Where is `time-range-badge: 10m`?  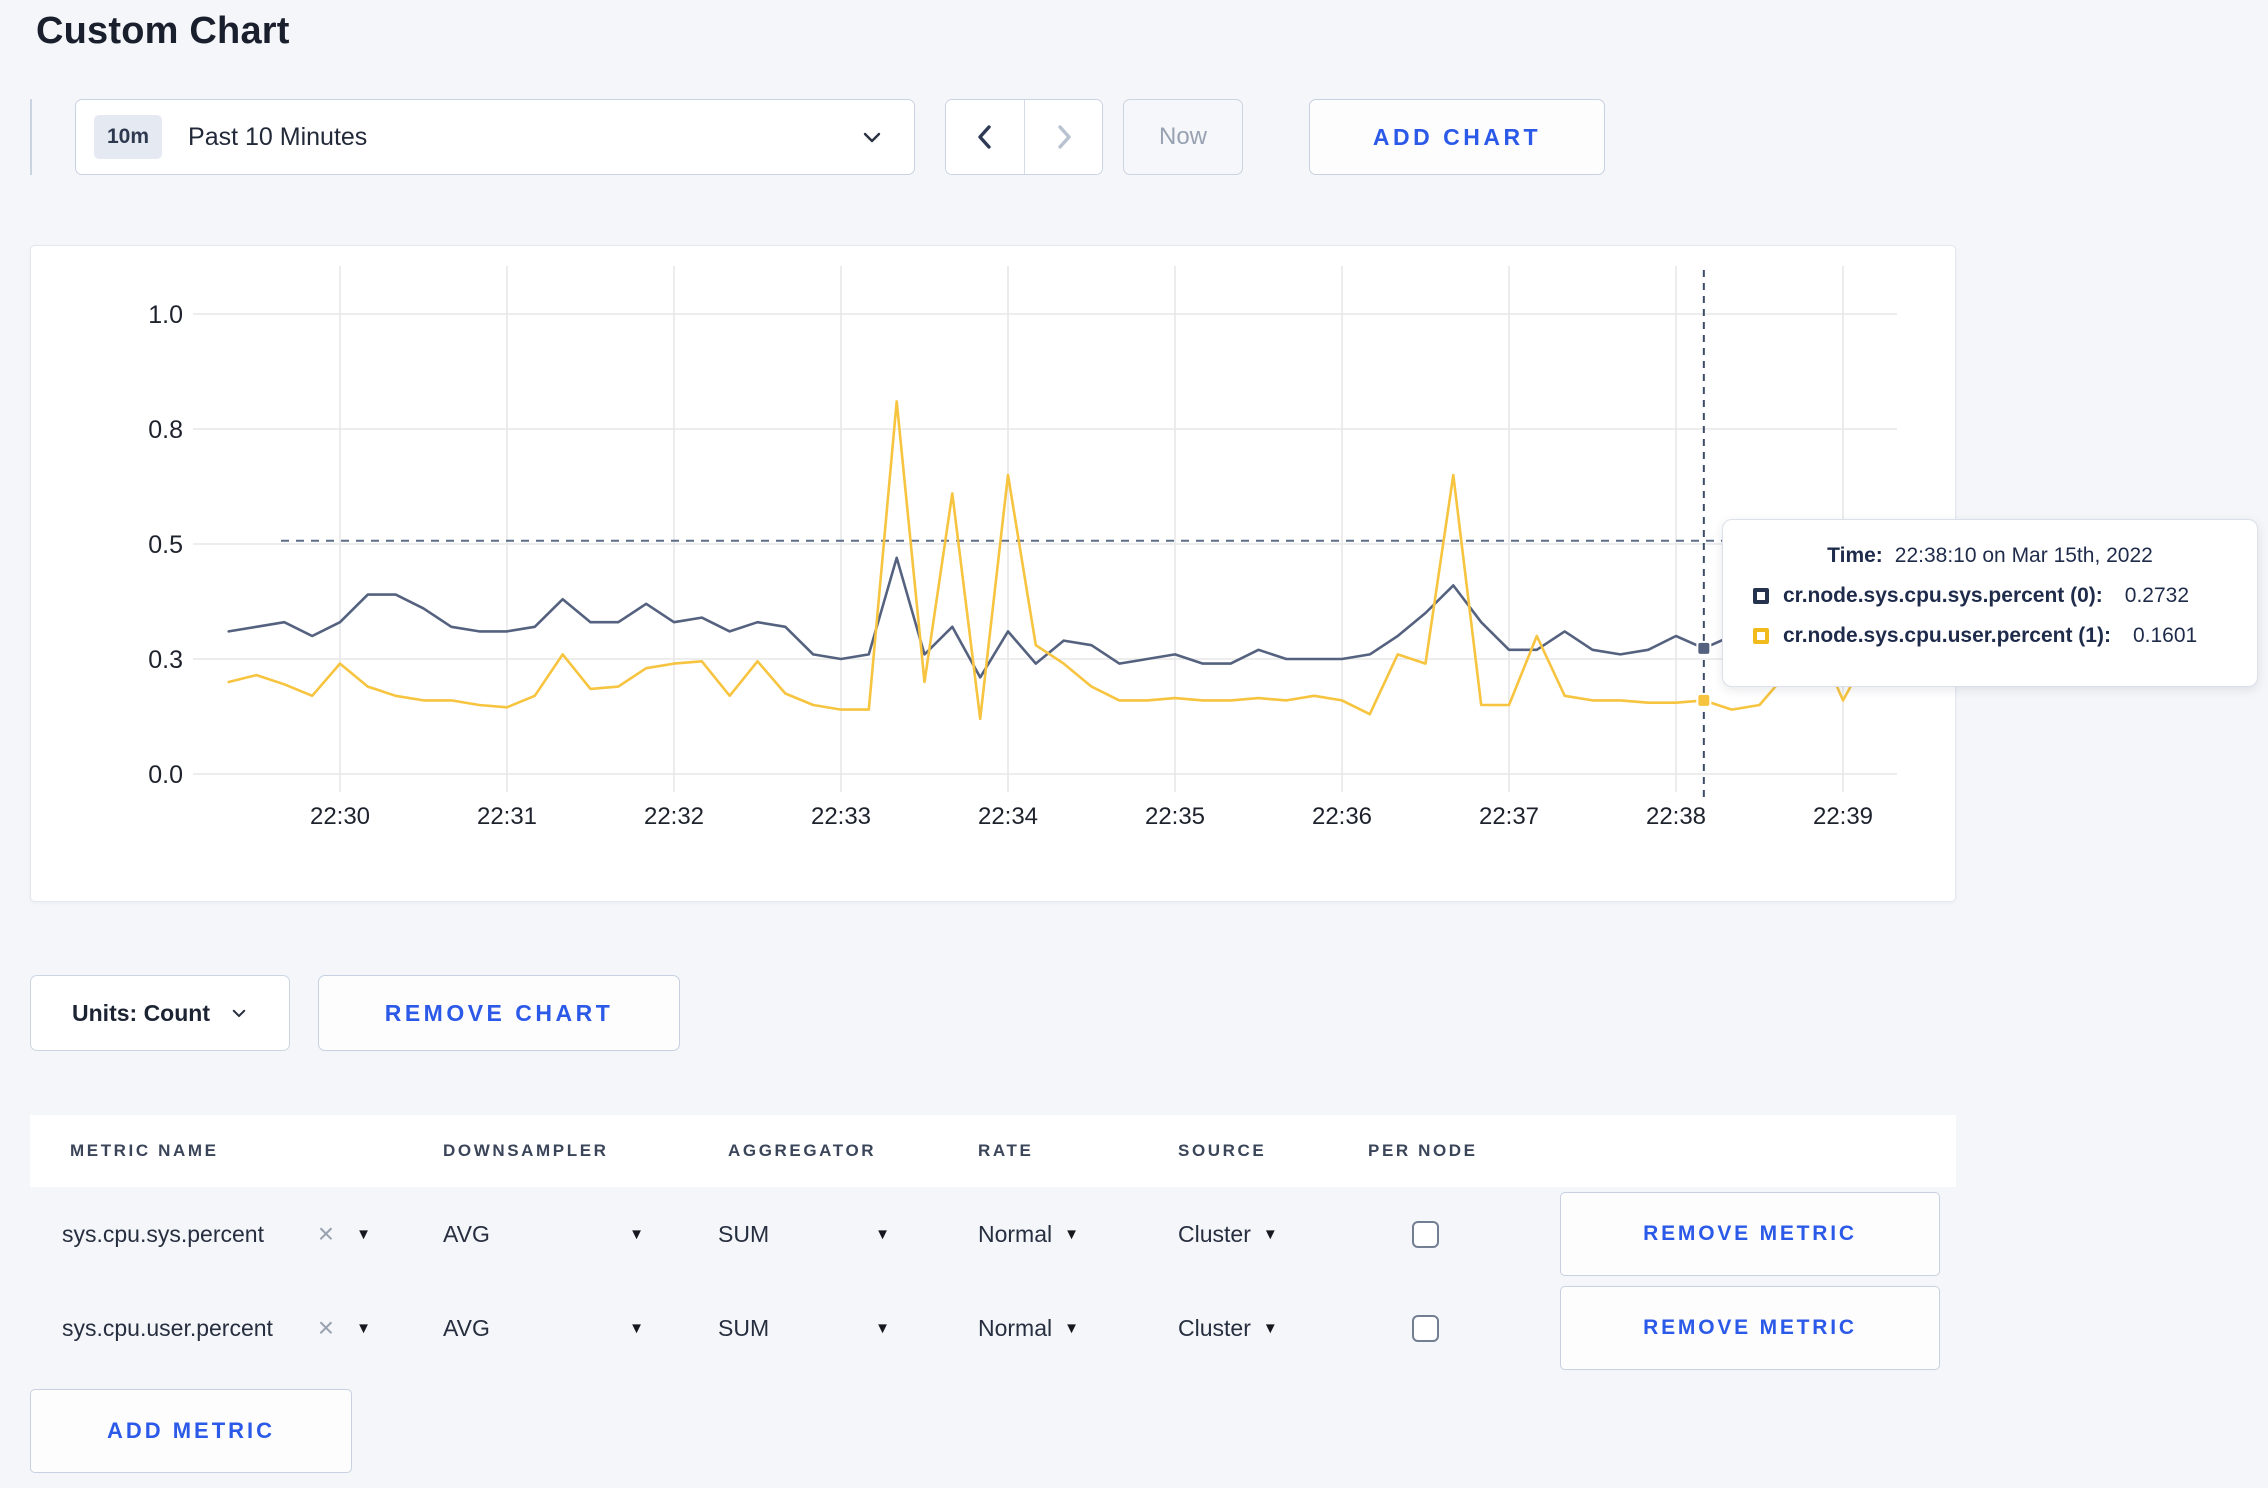 time-range-badge: 10m is located at coordinates (128, 137).